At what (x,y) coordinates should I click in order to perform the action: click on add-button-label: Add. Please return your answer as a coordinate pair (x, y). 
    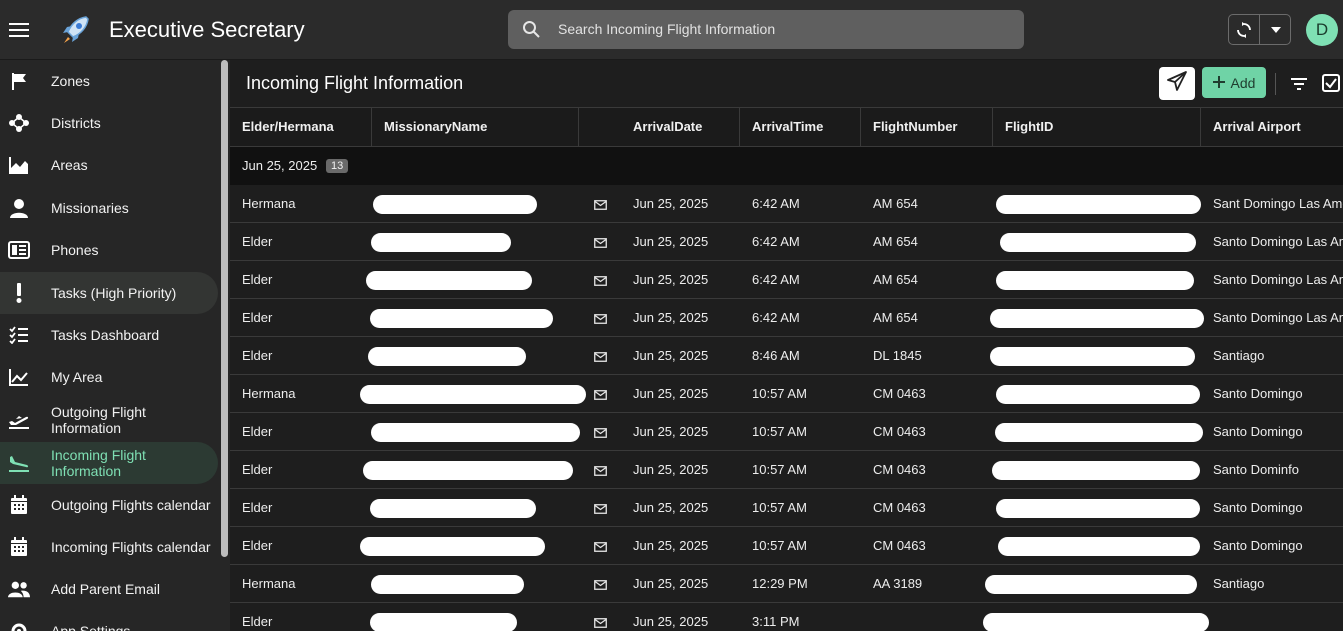
    Looking at the image, I should click on (1243, 82).